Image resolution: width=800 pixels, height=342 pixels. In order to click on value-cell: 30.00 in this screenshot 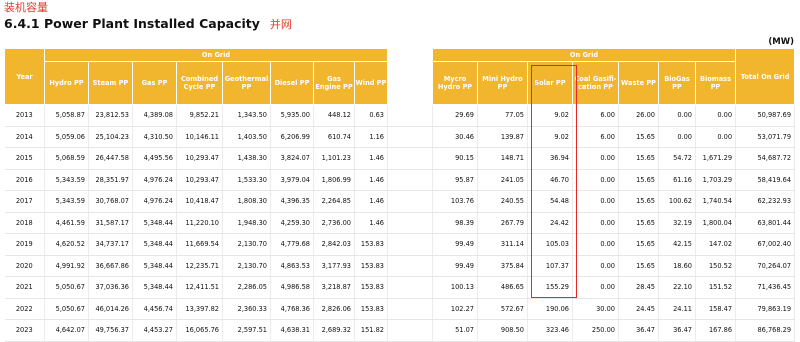, I will do `click(595, 309)`.